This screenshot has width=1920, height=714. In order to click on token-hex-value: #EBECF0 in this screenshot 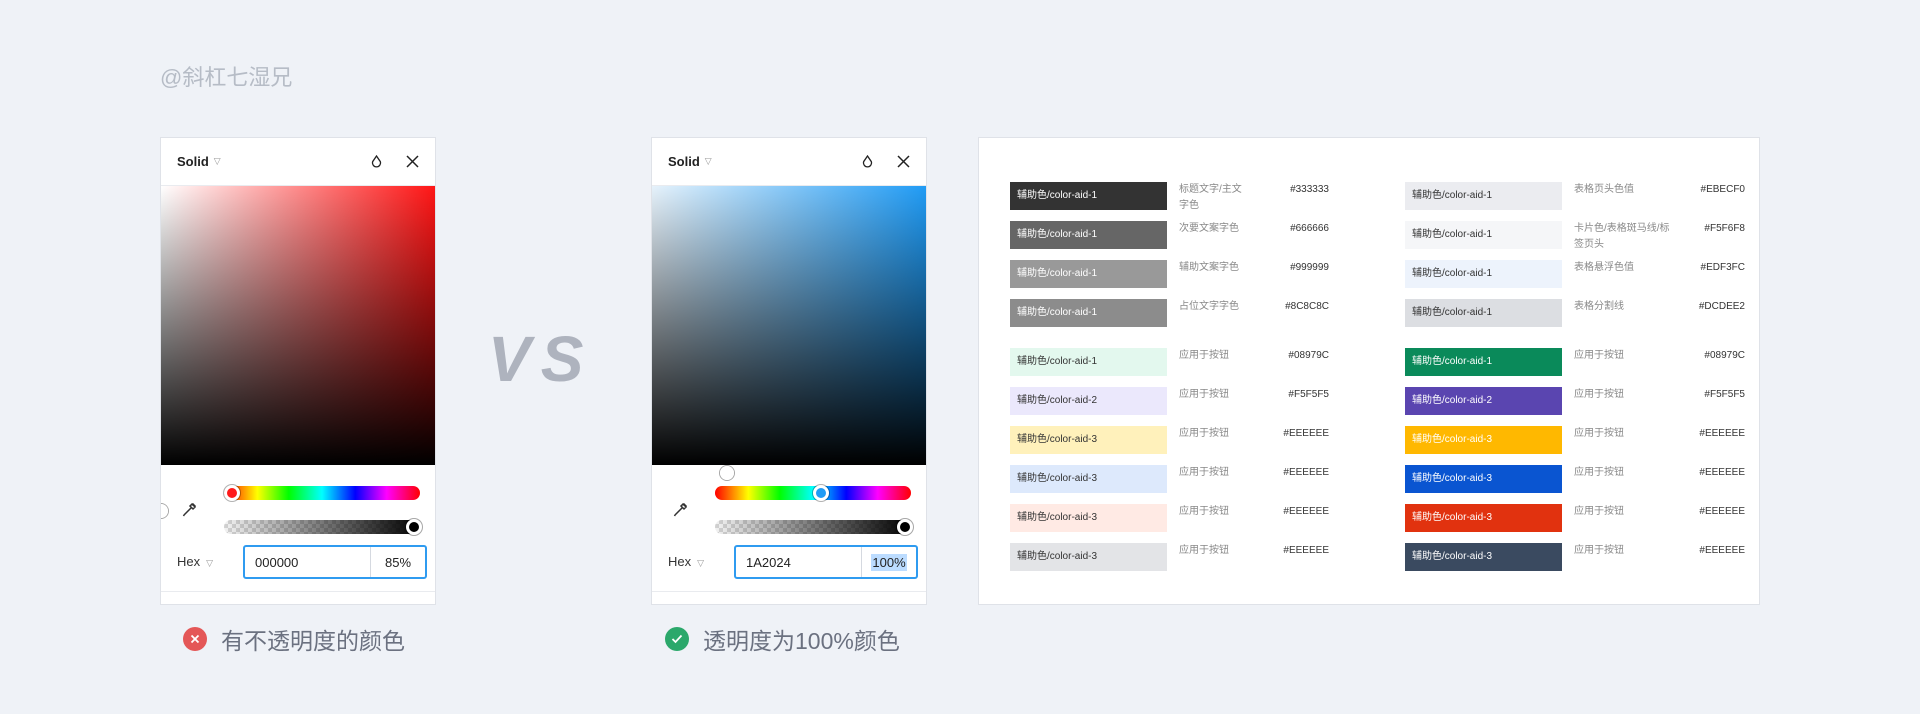, I will do `click(1722, 189)`.